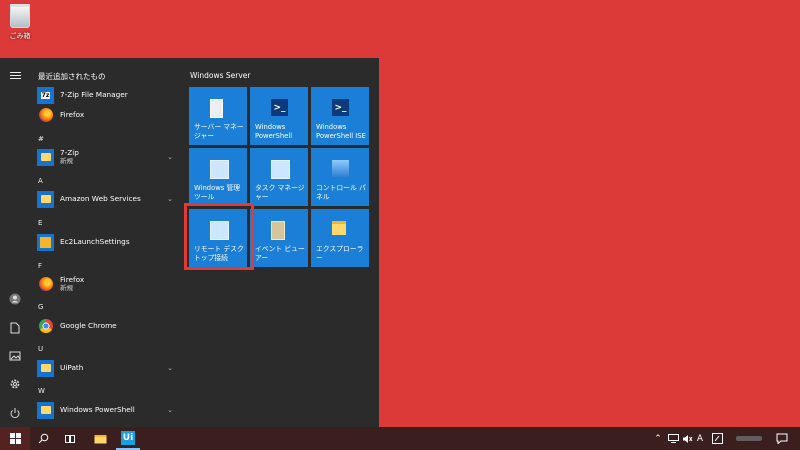 The width and height of the screenshot is (800, 450). Describe the element at coordinates (687, 438) in the screenshot. I see `volume-icon` at that location.